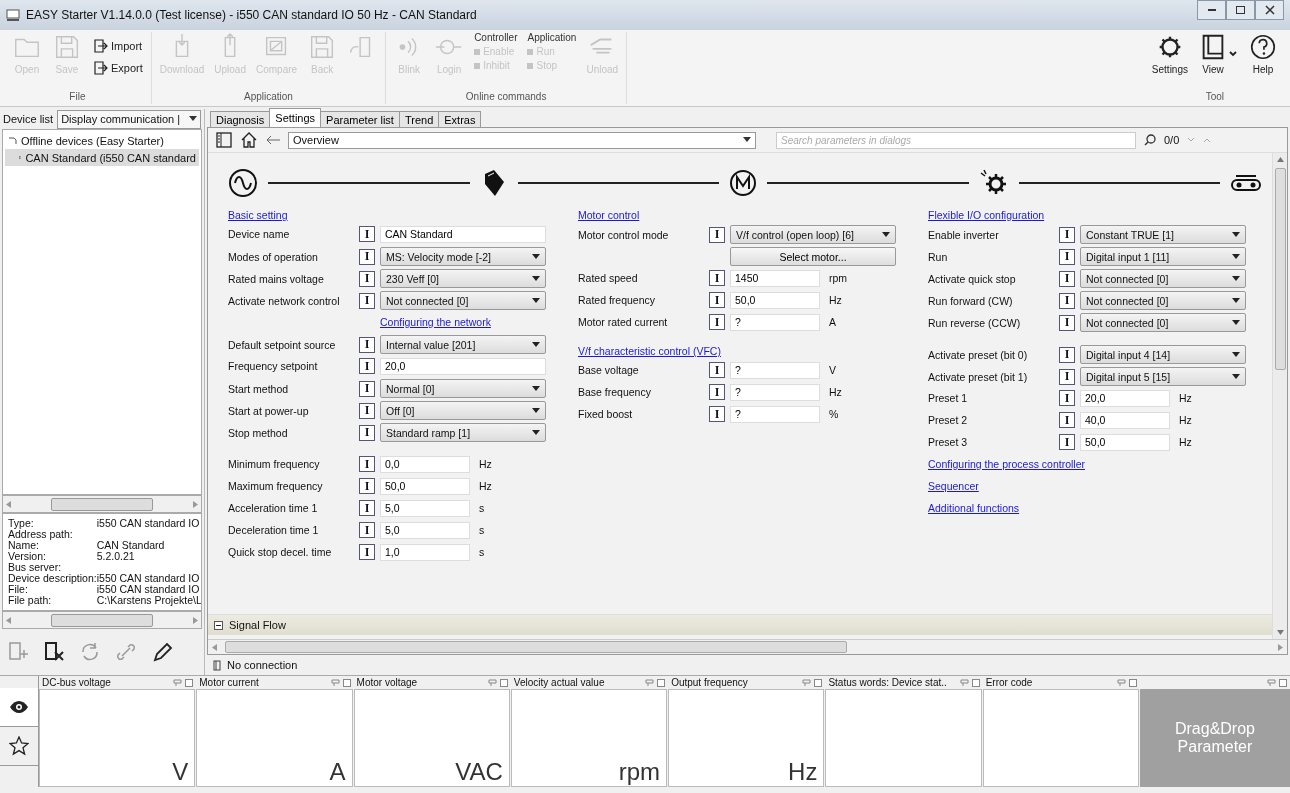 This screenshot has width=1290, height=793. Describe the element at coordinates (888, 682) in the screenshot. I see `channel-label: Status words: Device stat..` at that location.